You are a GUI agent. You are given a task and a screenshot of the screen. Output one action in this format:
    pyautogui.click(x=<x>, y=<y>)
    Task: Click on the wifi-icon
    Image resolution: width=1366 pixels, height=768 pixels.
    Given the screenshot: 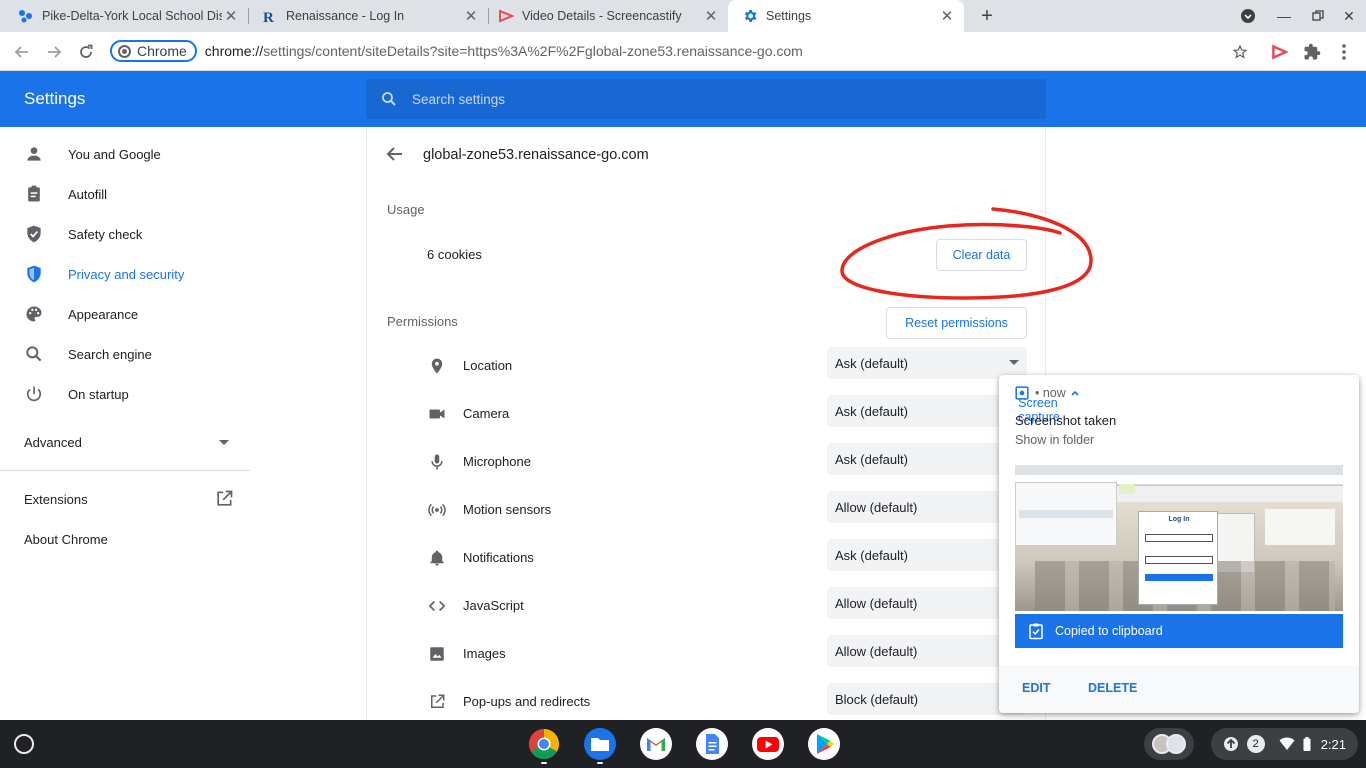 What is the action you would take?
    pyautogui.click(x=1287, y=743)
    